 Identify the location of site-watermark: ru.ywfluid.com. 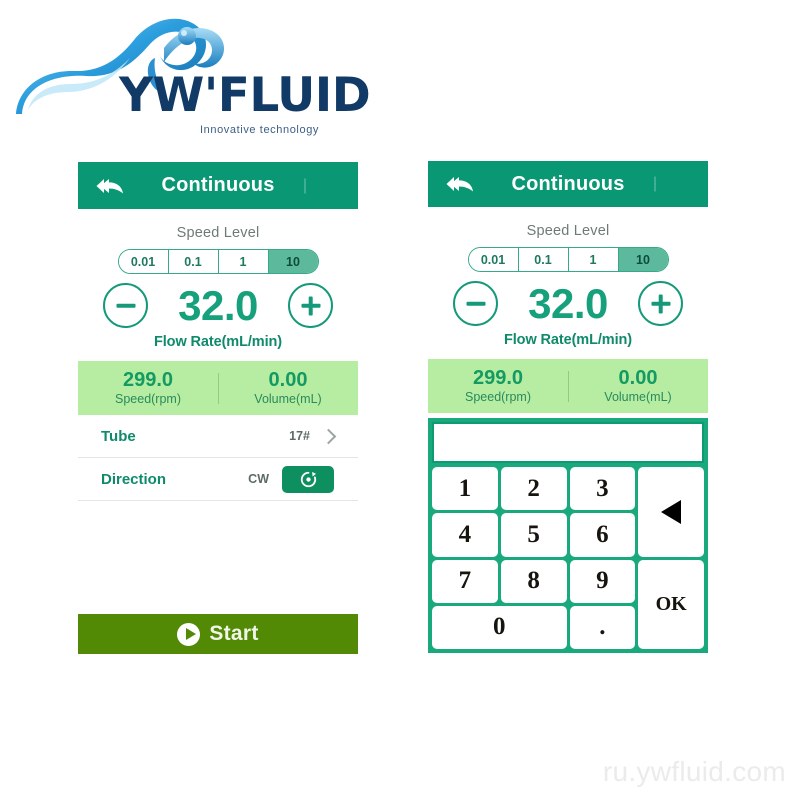
(694, 771).